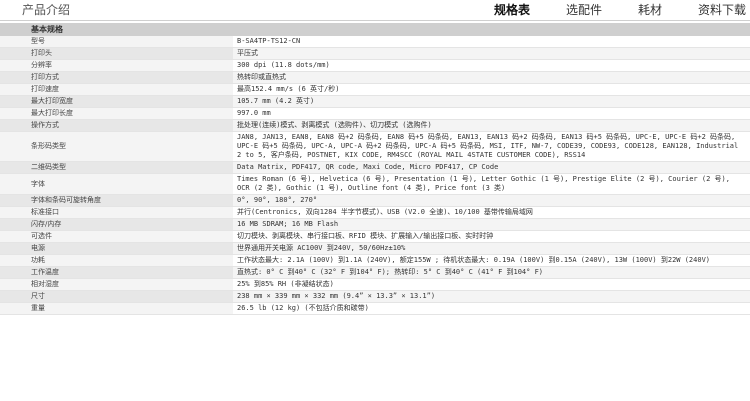 This screenshot has height=401, width=750. What do you see at coordinates (491, 308) in the screenshot?
I see `spec-value: 26.5 lb (12 kg) (不包括介质和碳带)` at bounding box center [491, 308].